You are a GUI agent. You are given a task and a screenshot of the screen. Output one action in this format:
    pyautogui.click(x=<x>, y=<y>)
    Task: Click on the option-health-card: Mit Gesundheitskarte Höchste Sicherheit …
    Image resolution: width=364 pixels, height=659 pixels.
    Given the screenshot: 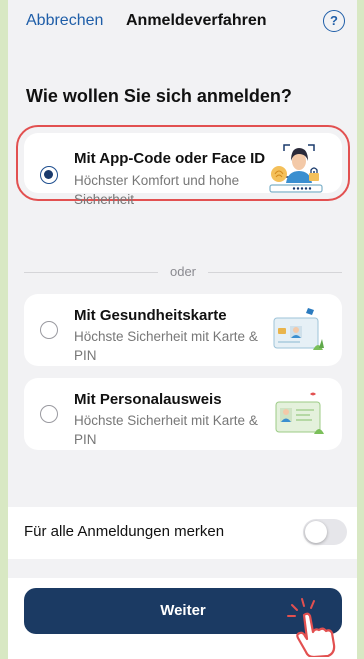 What is the action you would take?
    pyautogui.click(x=183, y=330)
    